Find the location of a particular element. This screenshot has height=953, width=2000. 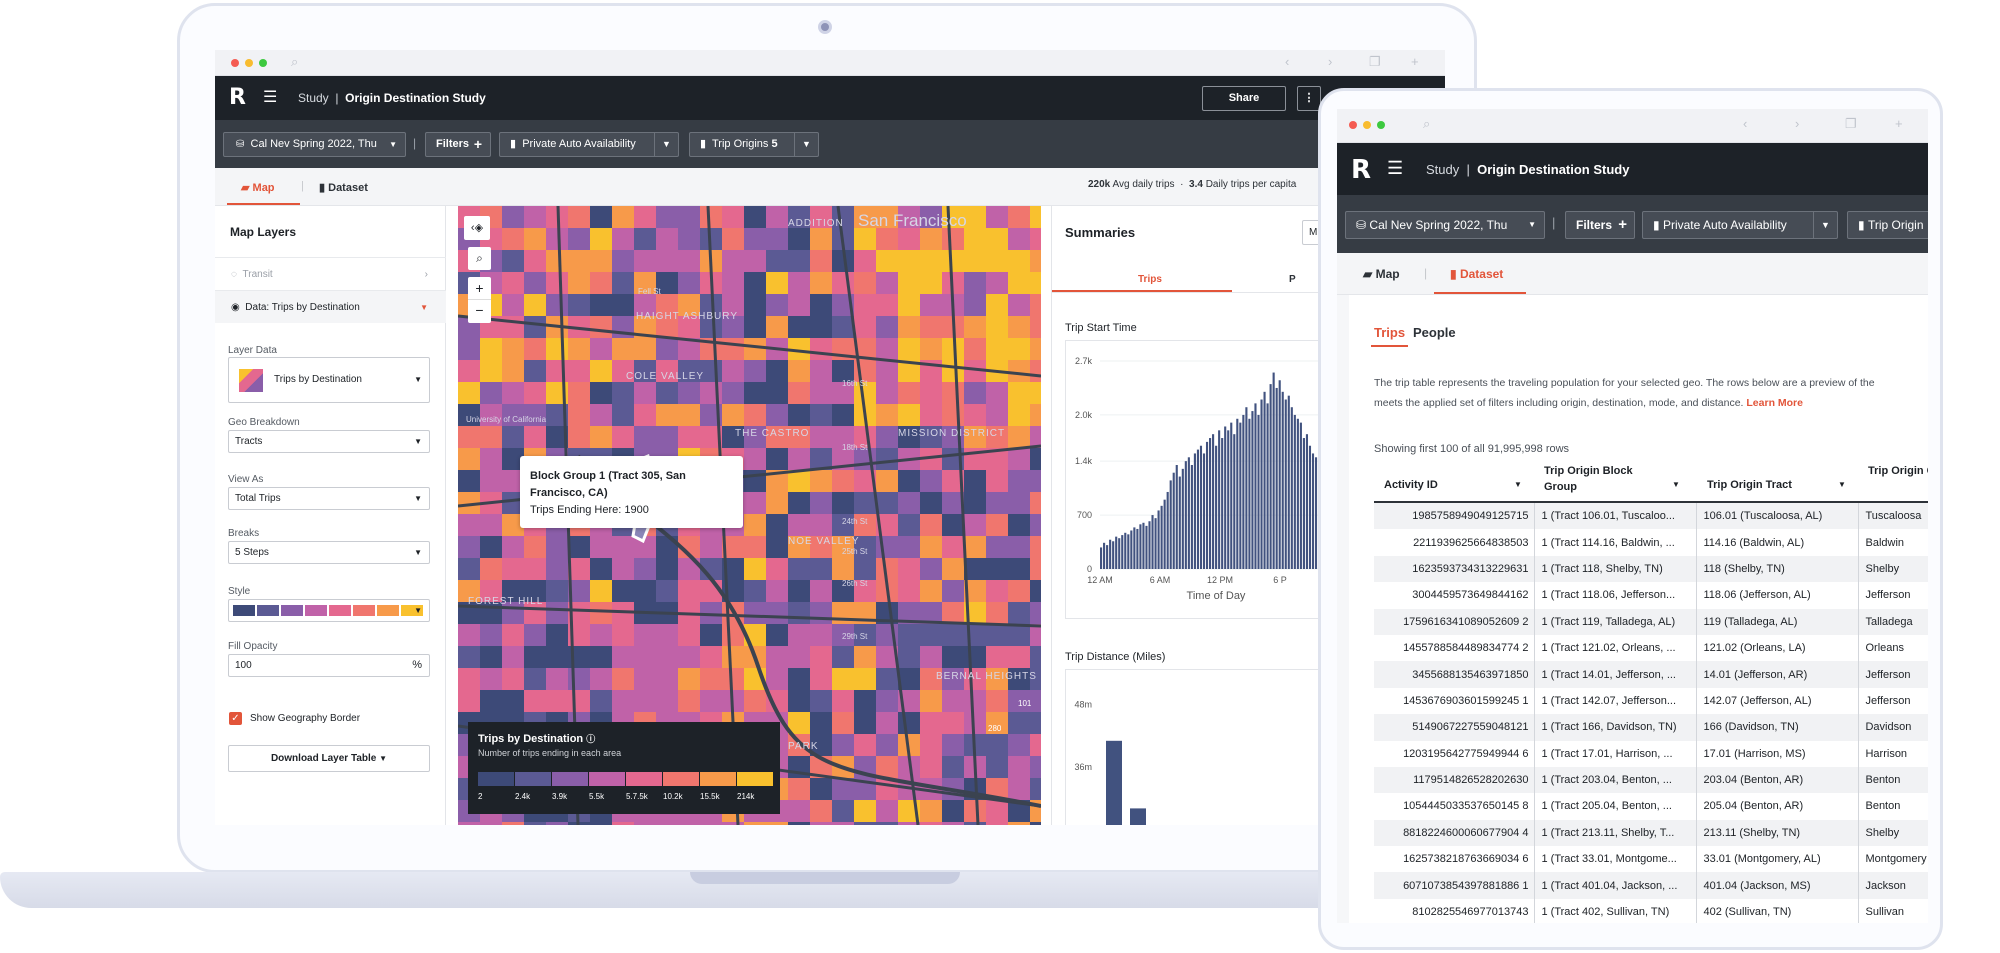

map-search-button: ⌕ is located at coordinates (479, 258).